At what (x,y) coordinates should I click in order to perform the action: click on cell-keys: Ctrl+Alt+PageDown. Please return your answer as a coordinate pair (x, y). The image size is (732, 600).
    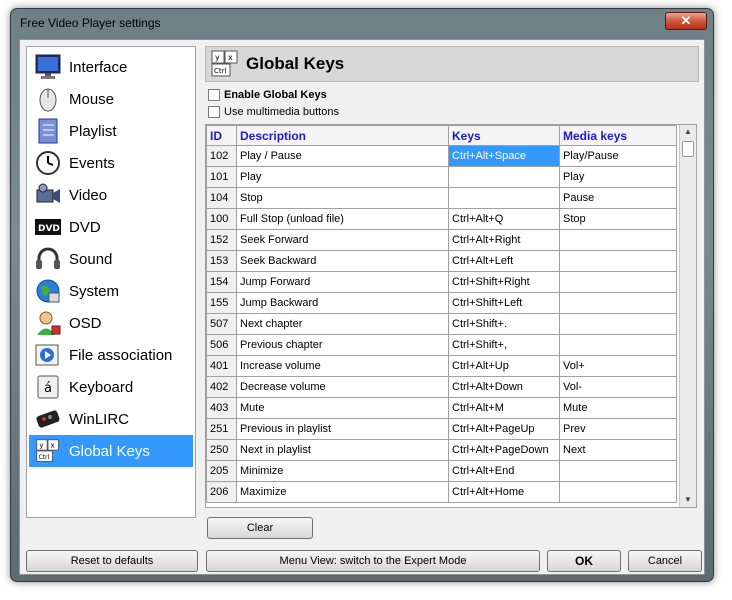
    Looking at the image, I should click on (504, 450).